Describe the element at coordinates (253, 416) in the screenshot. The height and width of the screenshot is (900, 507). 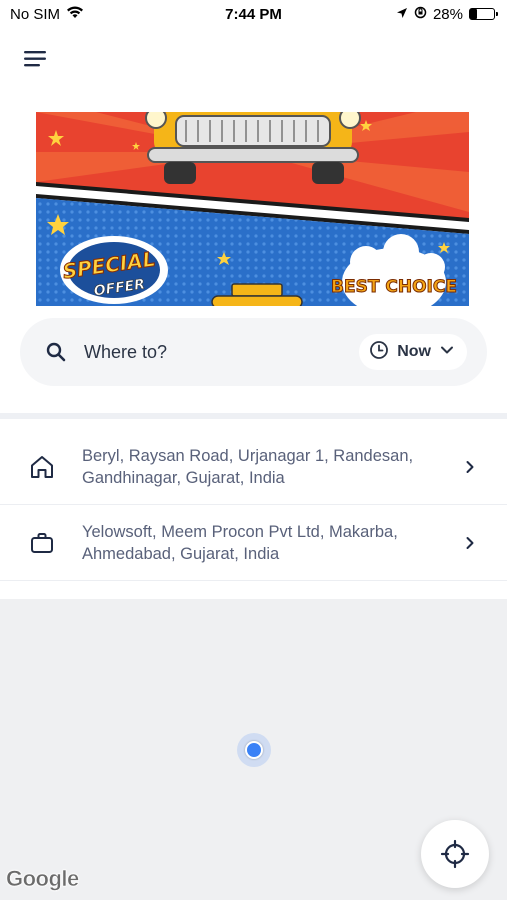
I see `section-divider` at that location.